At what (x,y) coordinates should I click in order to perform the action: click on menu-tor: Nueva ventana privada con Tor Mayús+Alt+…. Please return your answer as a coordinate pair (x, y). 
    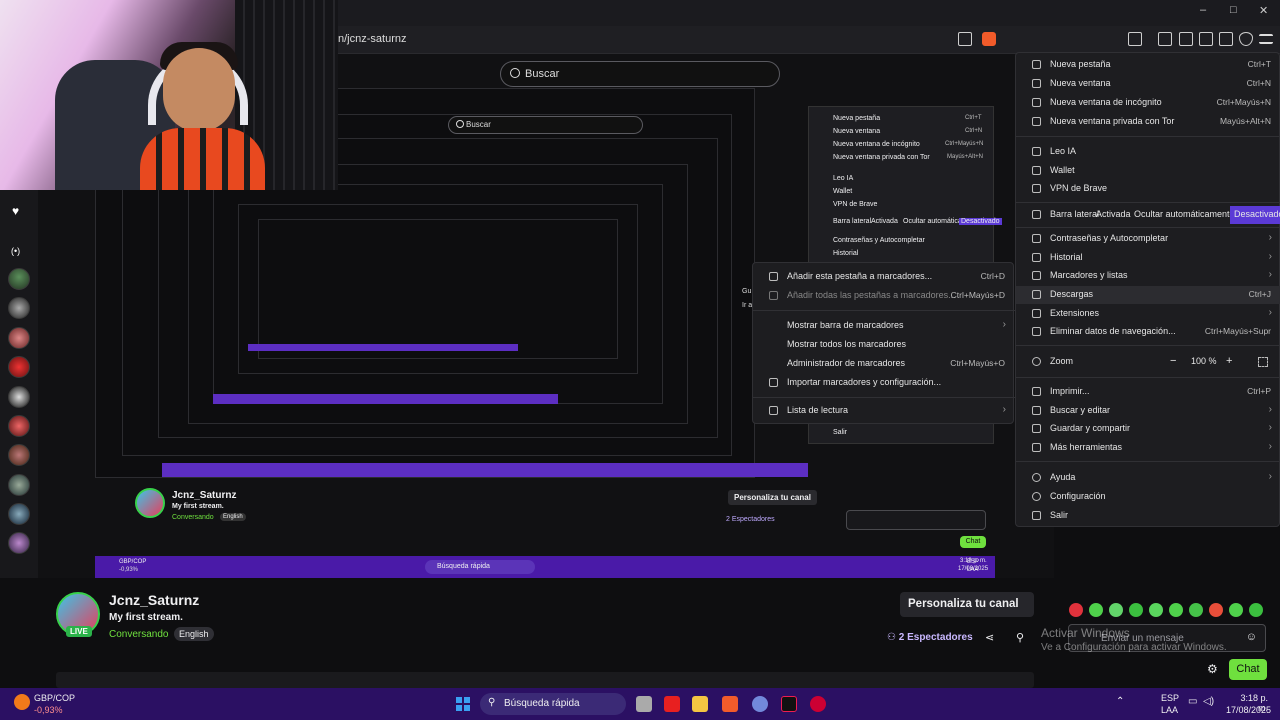
    Looking at the image, I should click on (1148, 122).